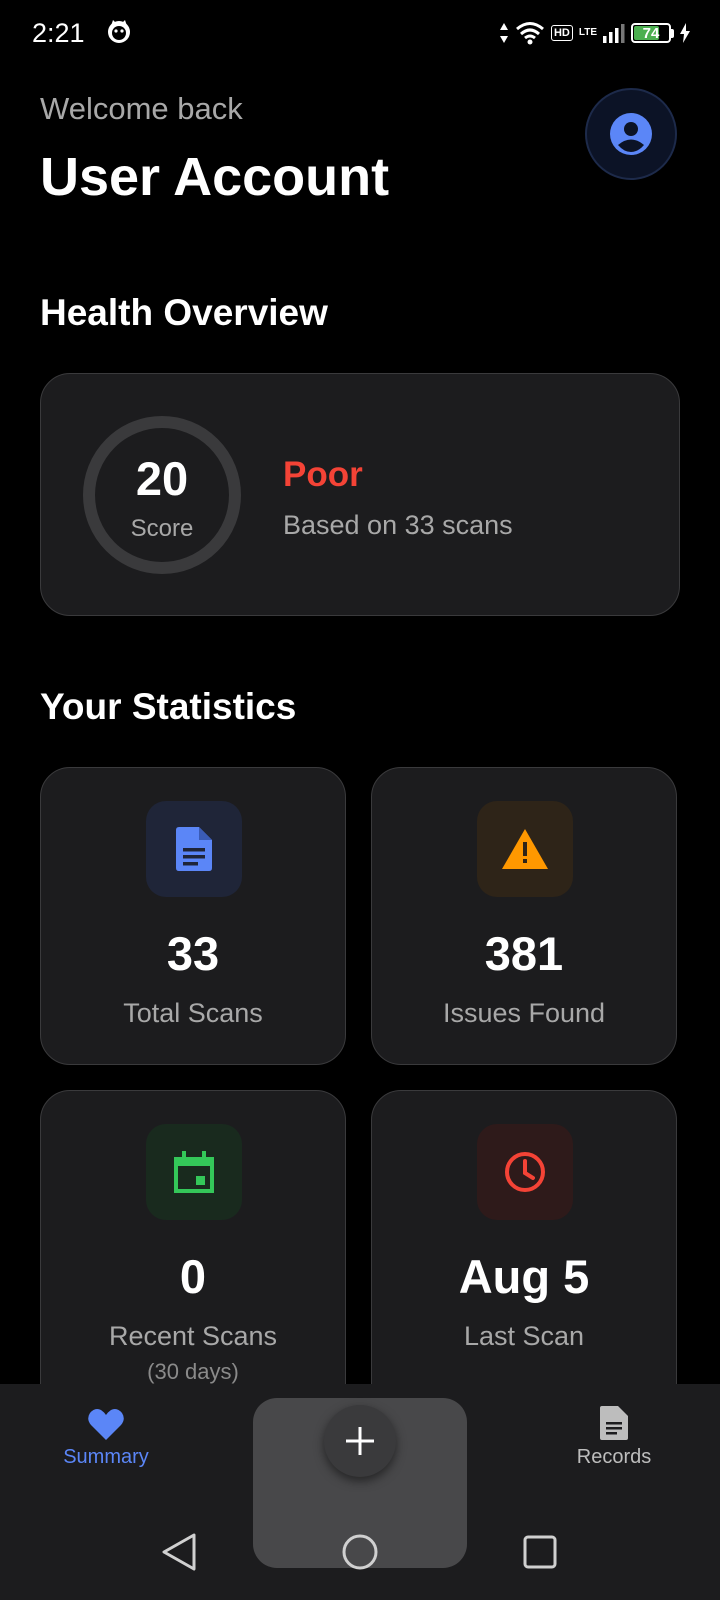  I want to click on back-triangle-icon, so click(179, 1552).